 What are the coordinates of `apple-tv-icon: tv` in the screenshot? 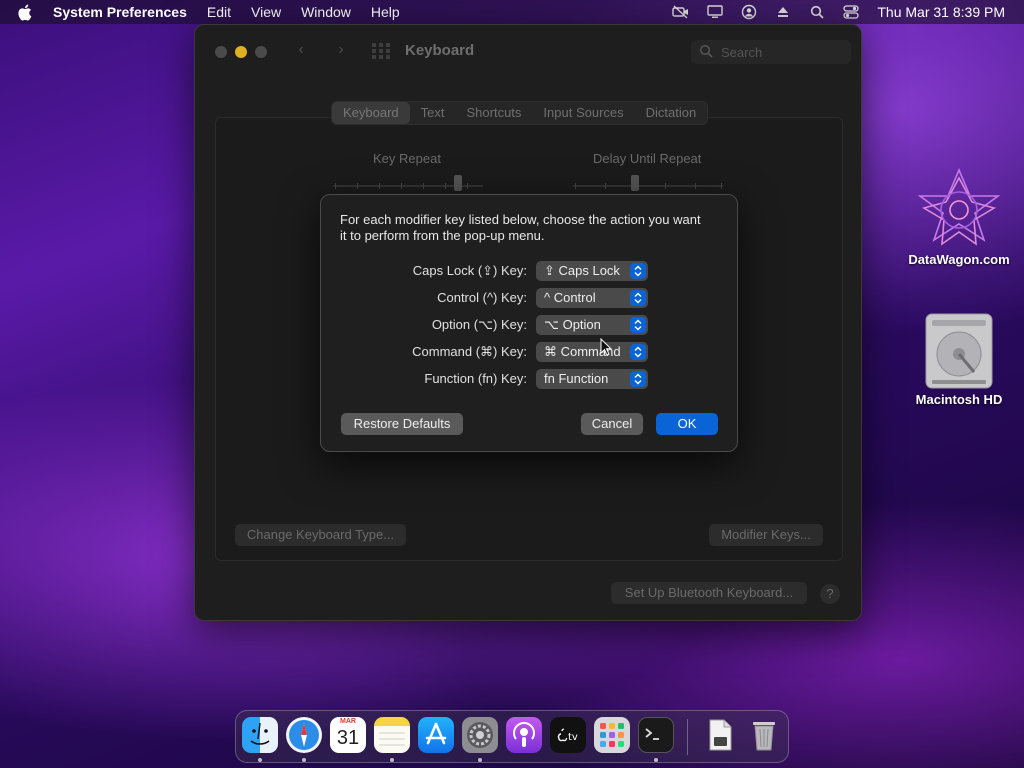 It's located at (568, 735).